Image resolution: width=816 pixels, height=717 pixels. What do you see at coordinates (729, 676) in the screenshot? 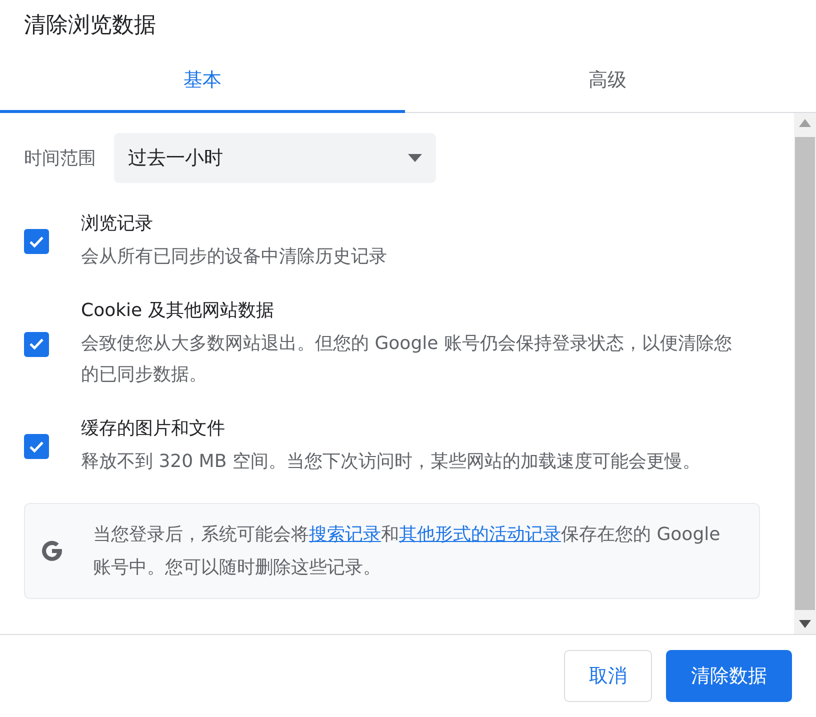
I see `clear-data-button: 清除数据` at bounding box center [729, 676].